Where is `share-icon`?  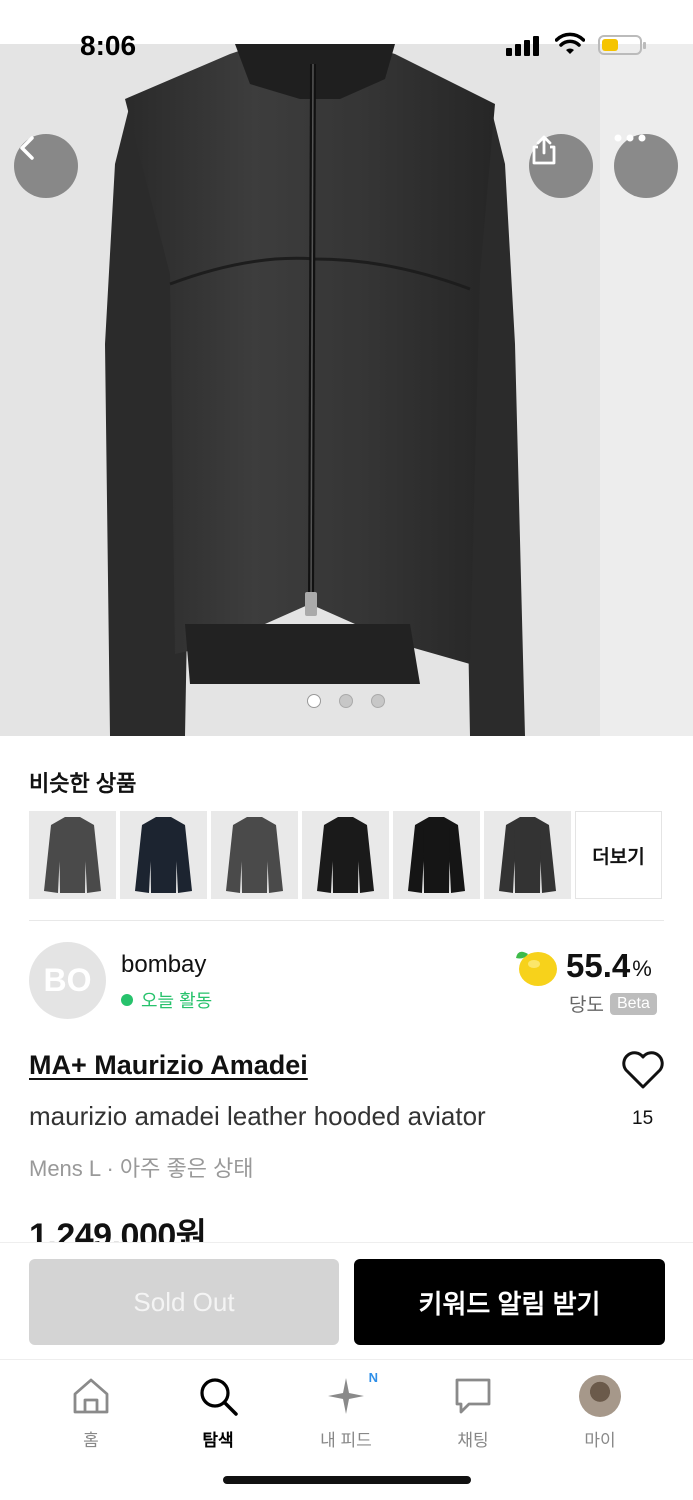 share-icon is located at coordinates (544, 150).